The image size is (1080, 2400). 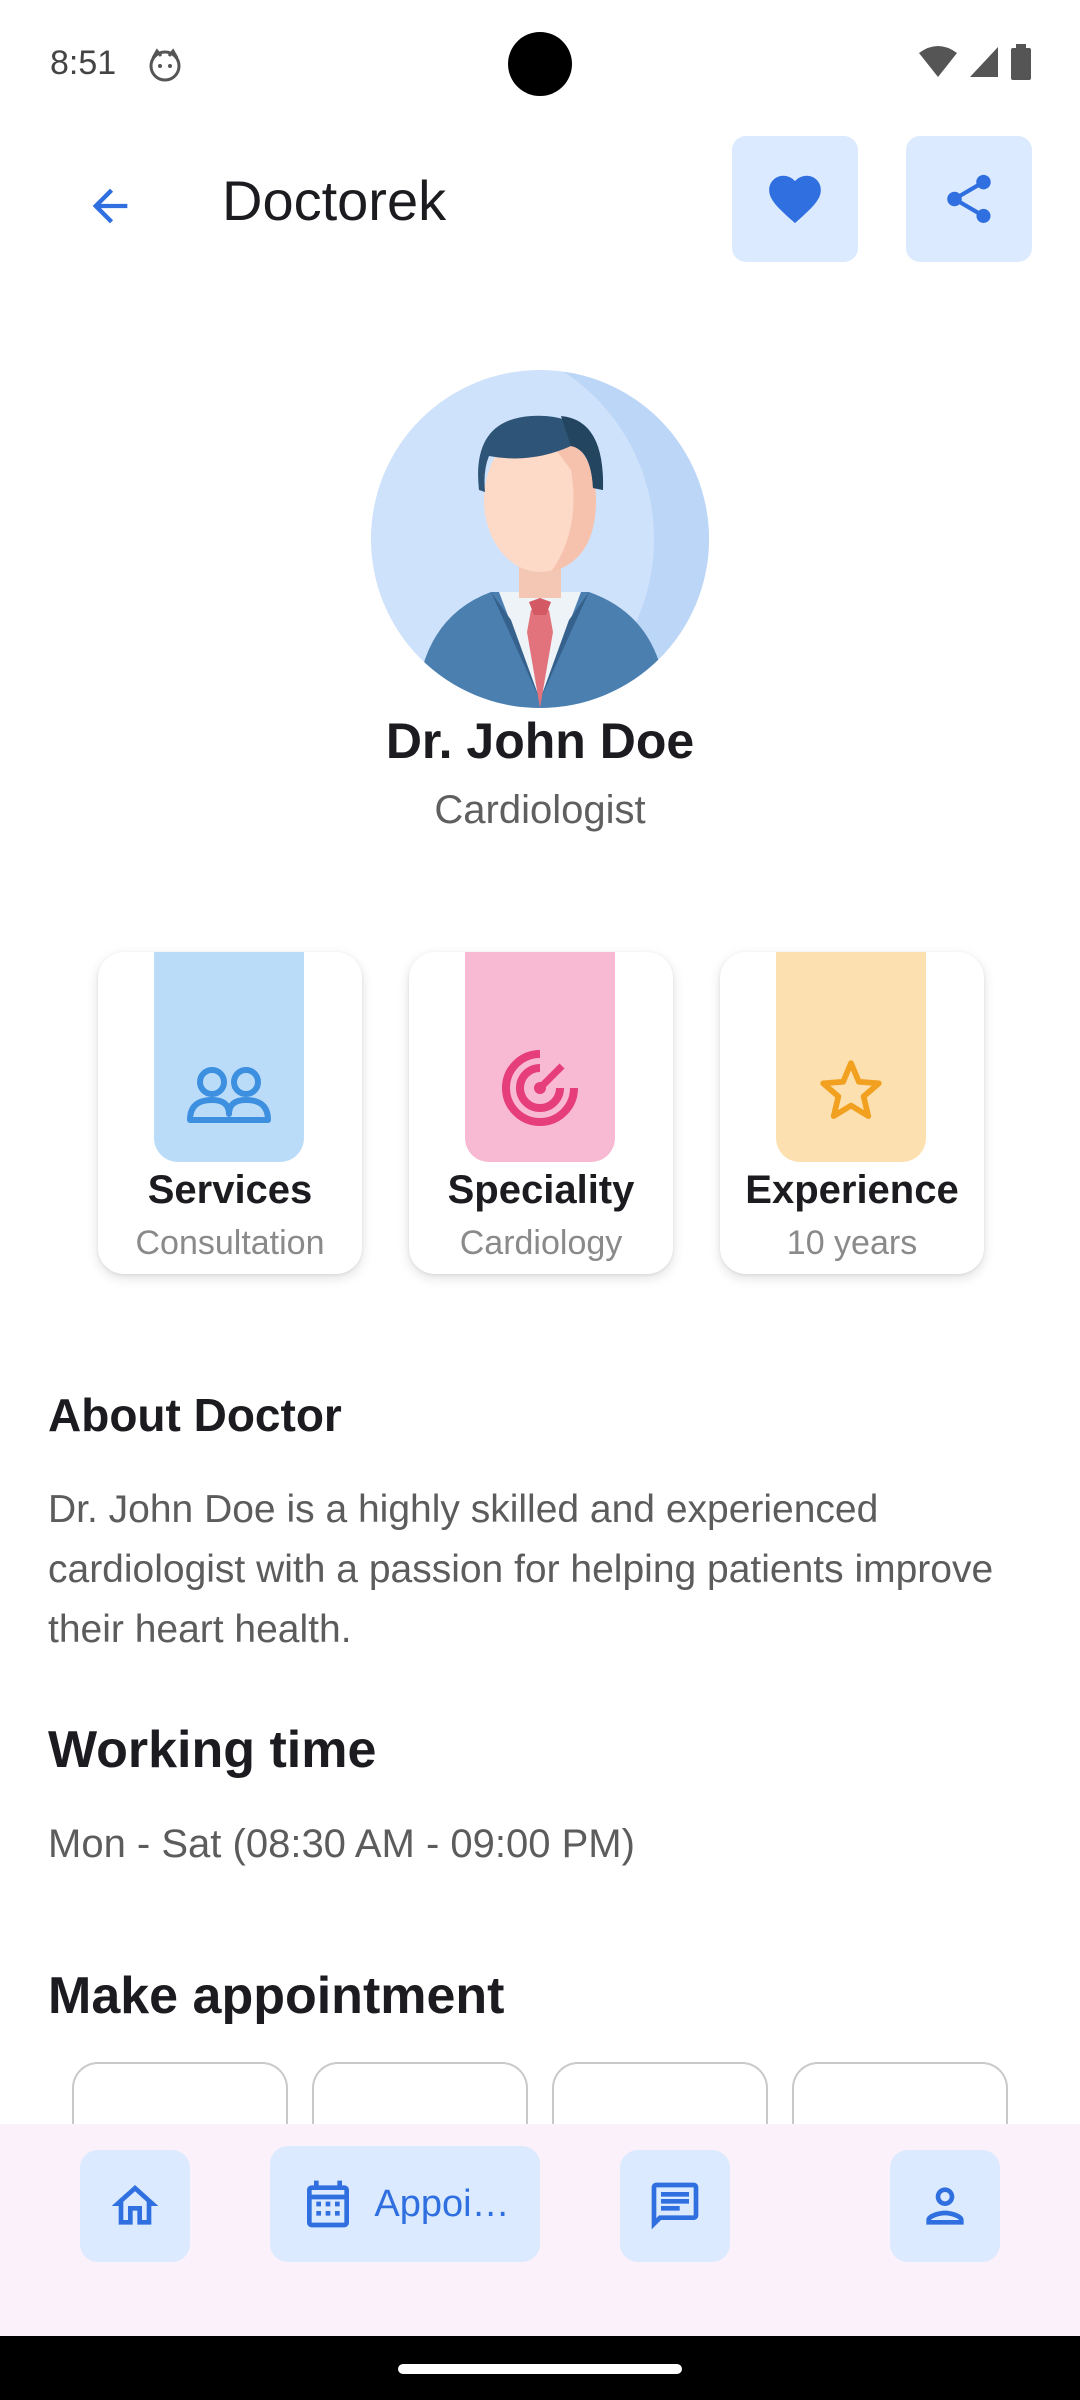 What do you see at coordinates (541, 1190) in the screenshot?
I see `stat-title: Speciality` at bounding box center [541, 1190].